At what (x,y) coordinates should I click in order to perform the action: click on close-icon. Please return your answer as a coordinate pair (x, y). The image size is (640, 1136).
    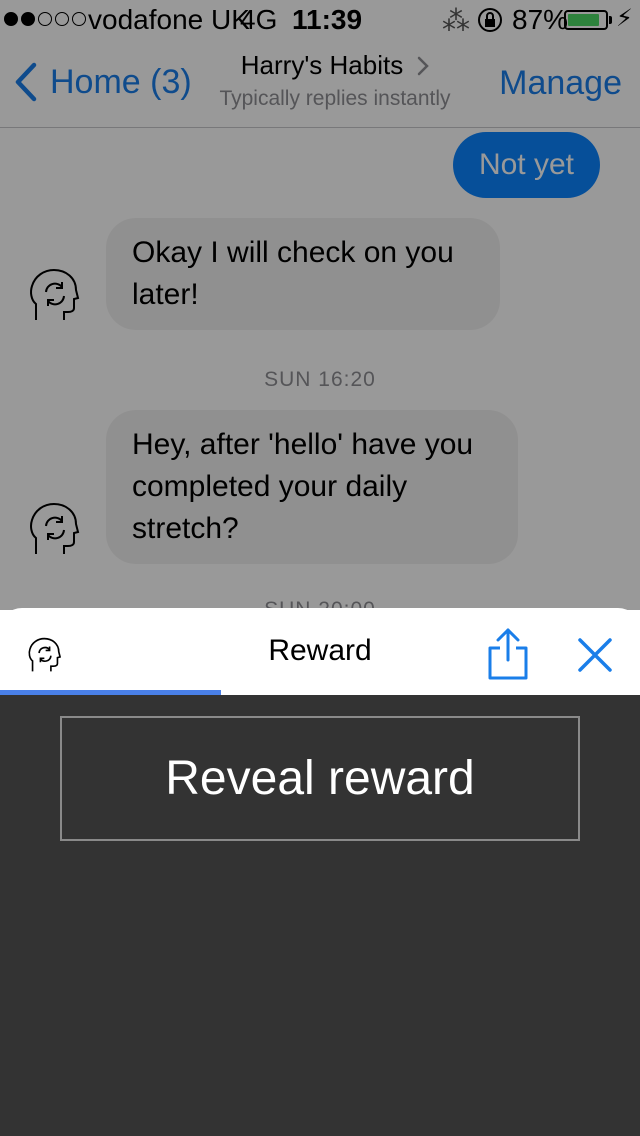
    Looking at the image, I should click on (595, 655).